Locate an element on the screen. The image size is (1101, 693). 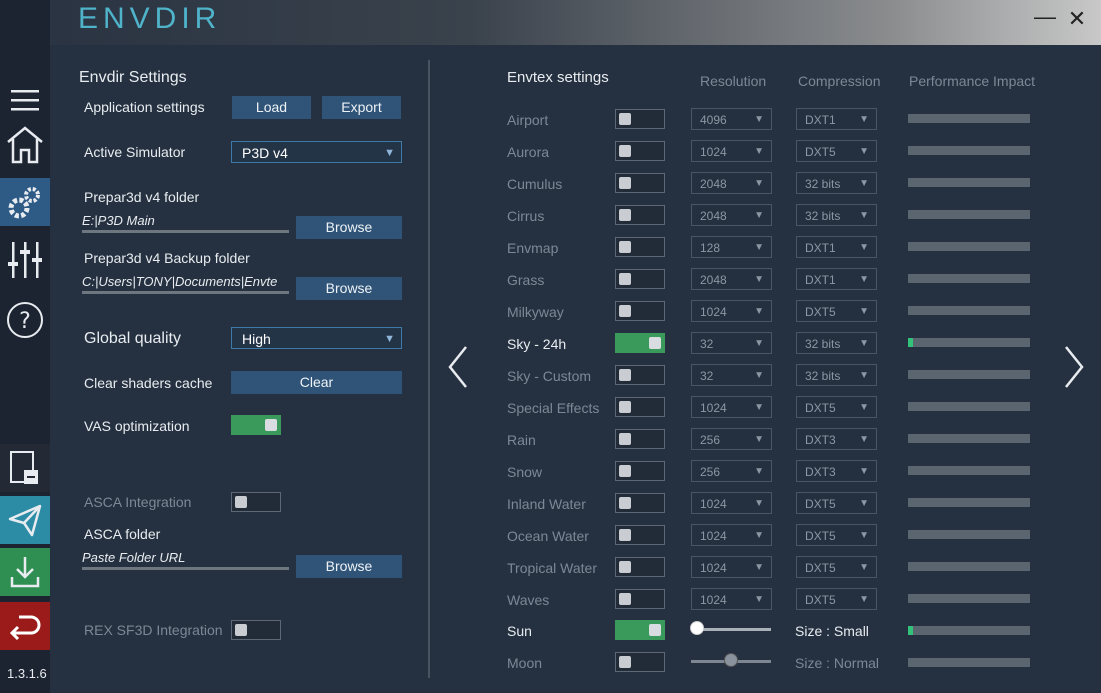
vas-optimization-toggle is located at coordinates (256, 425).